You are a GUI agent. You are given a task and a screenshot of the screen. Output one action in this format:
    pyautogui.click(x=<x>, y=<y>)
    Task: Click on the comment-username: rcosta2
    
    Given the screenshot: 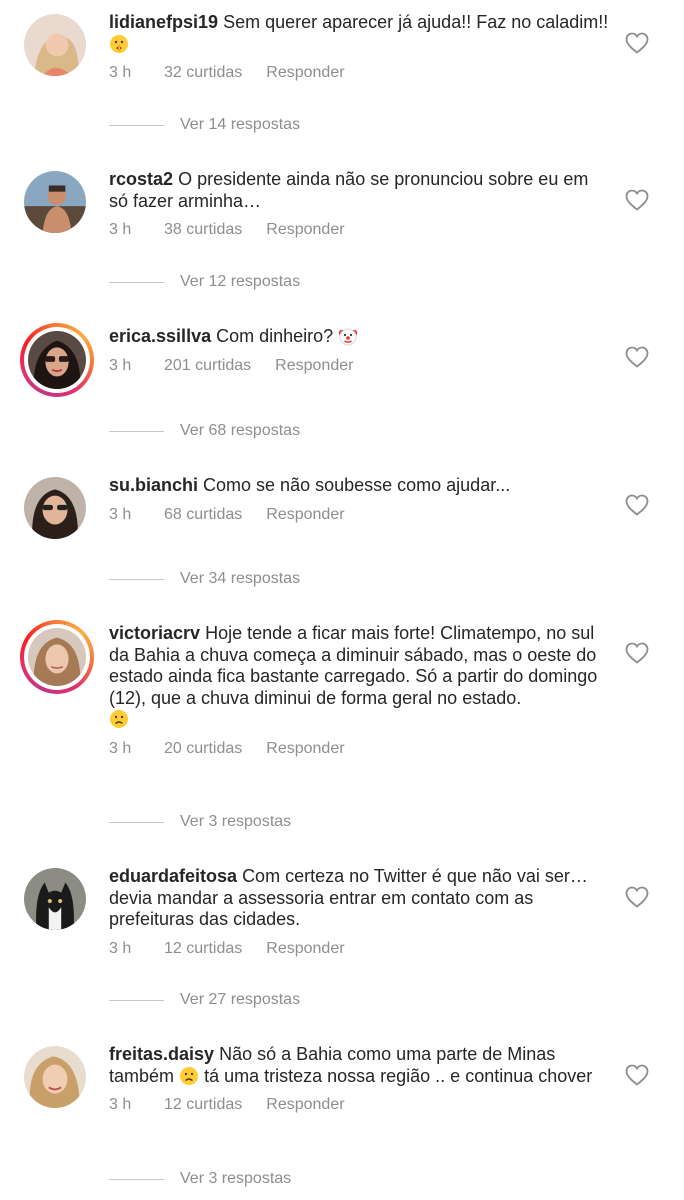 What is the action you would take?
    pyautogui.click(x=141, y=179)
    